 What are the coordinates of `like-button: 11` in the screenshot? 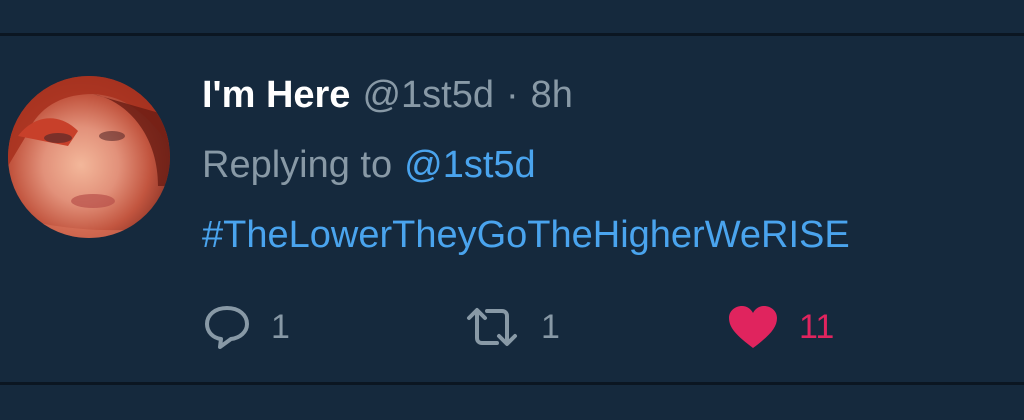 It's located at (780, 327).